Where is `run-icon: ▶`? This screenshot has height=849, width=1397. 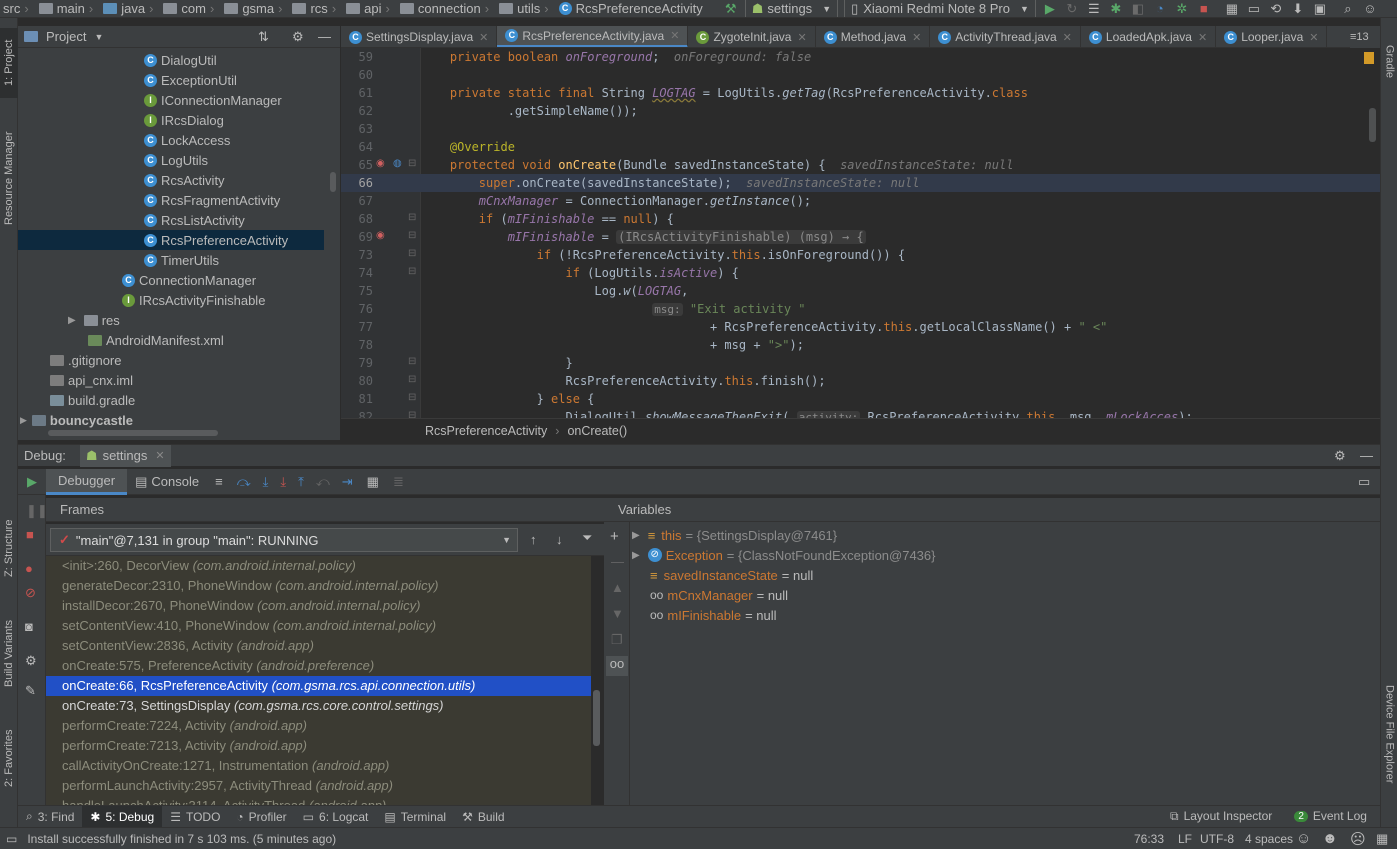
run-icon: ▶ is located at coordinates (1050, 8).